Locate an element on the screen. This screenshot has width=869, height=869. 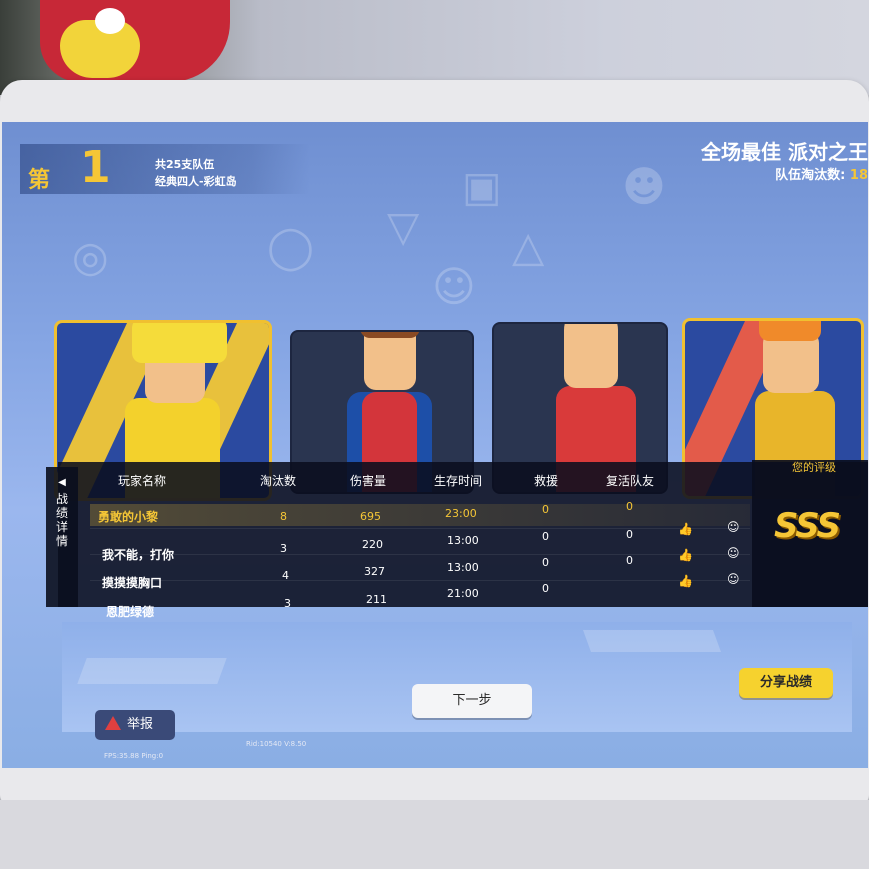
room-id-readout: Rid:10540 V:8.50 is located at coordinates (276, 744).